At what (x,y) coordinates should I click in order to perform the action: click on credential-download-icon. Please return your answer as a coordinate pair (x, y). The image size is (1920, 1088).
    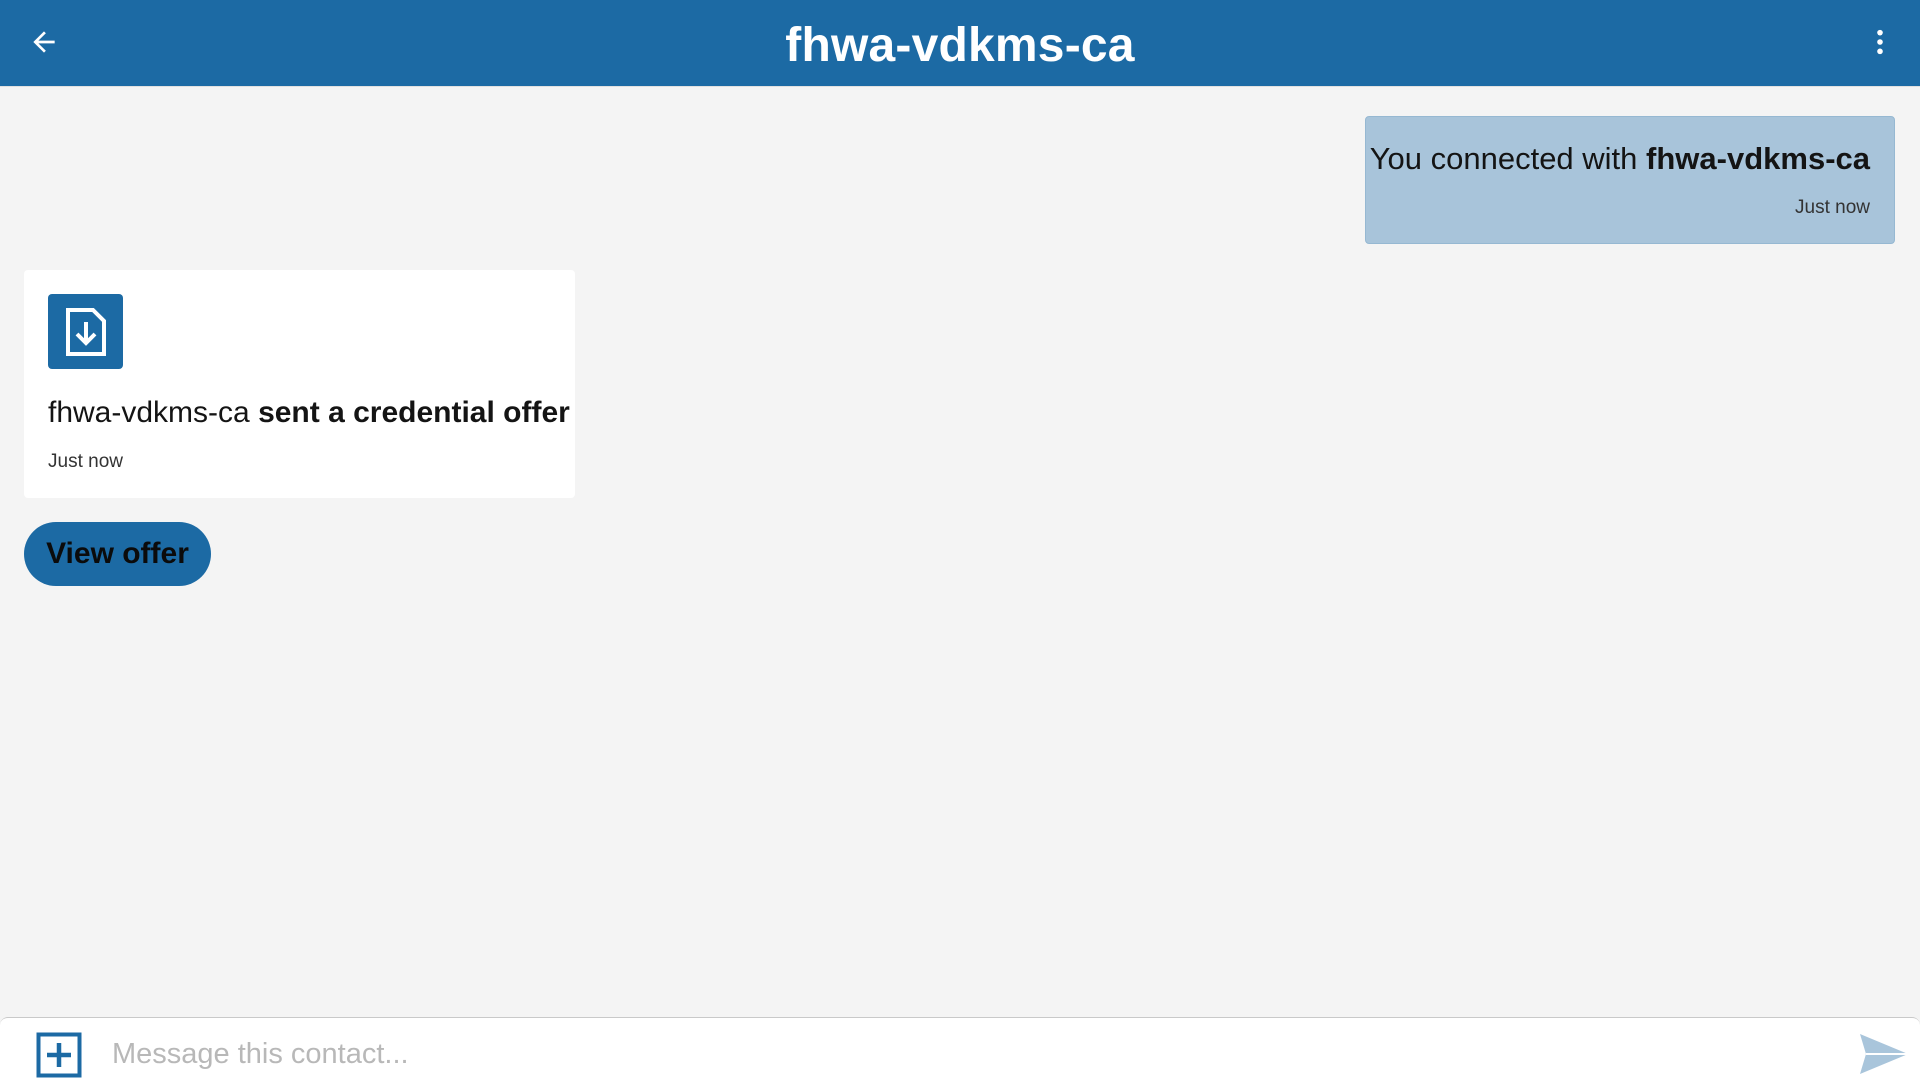
    Looking at the image, I should click on (85, 331).